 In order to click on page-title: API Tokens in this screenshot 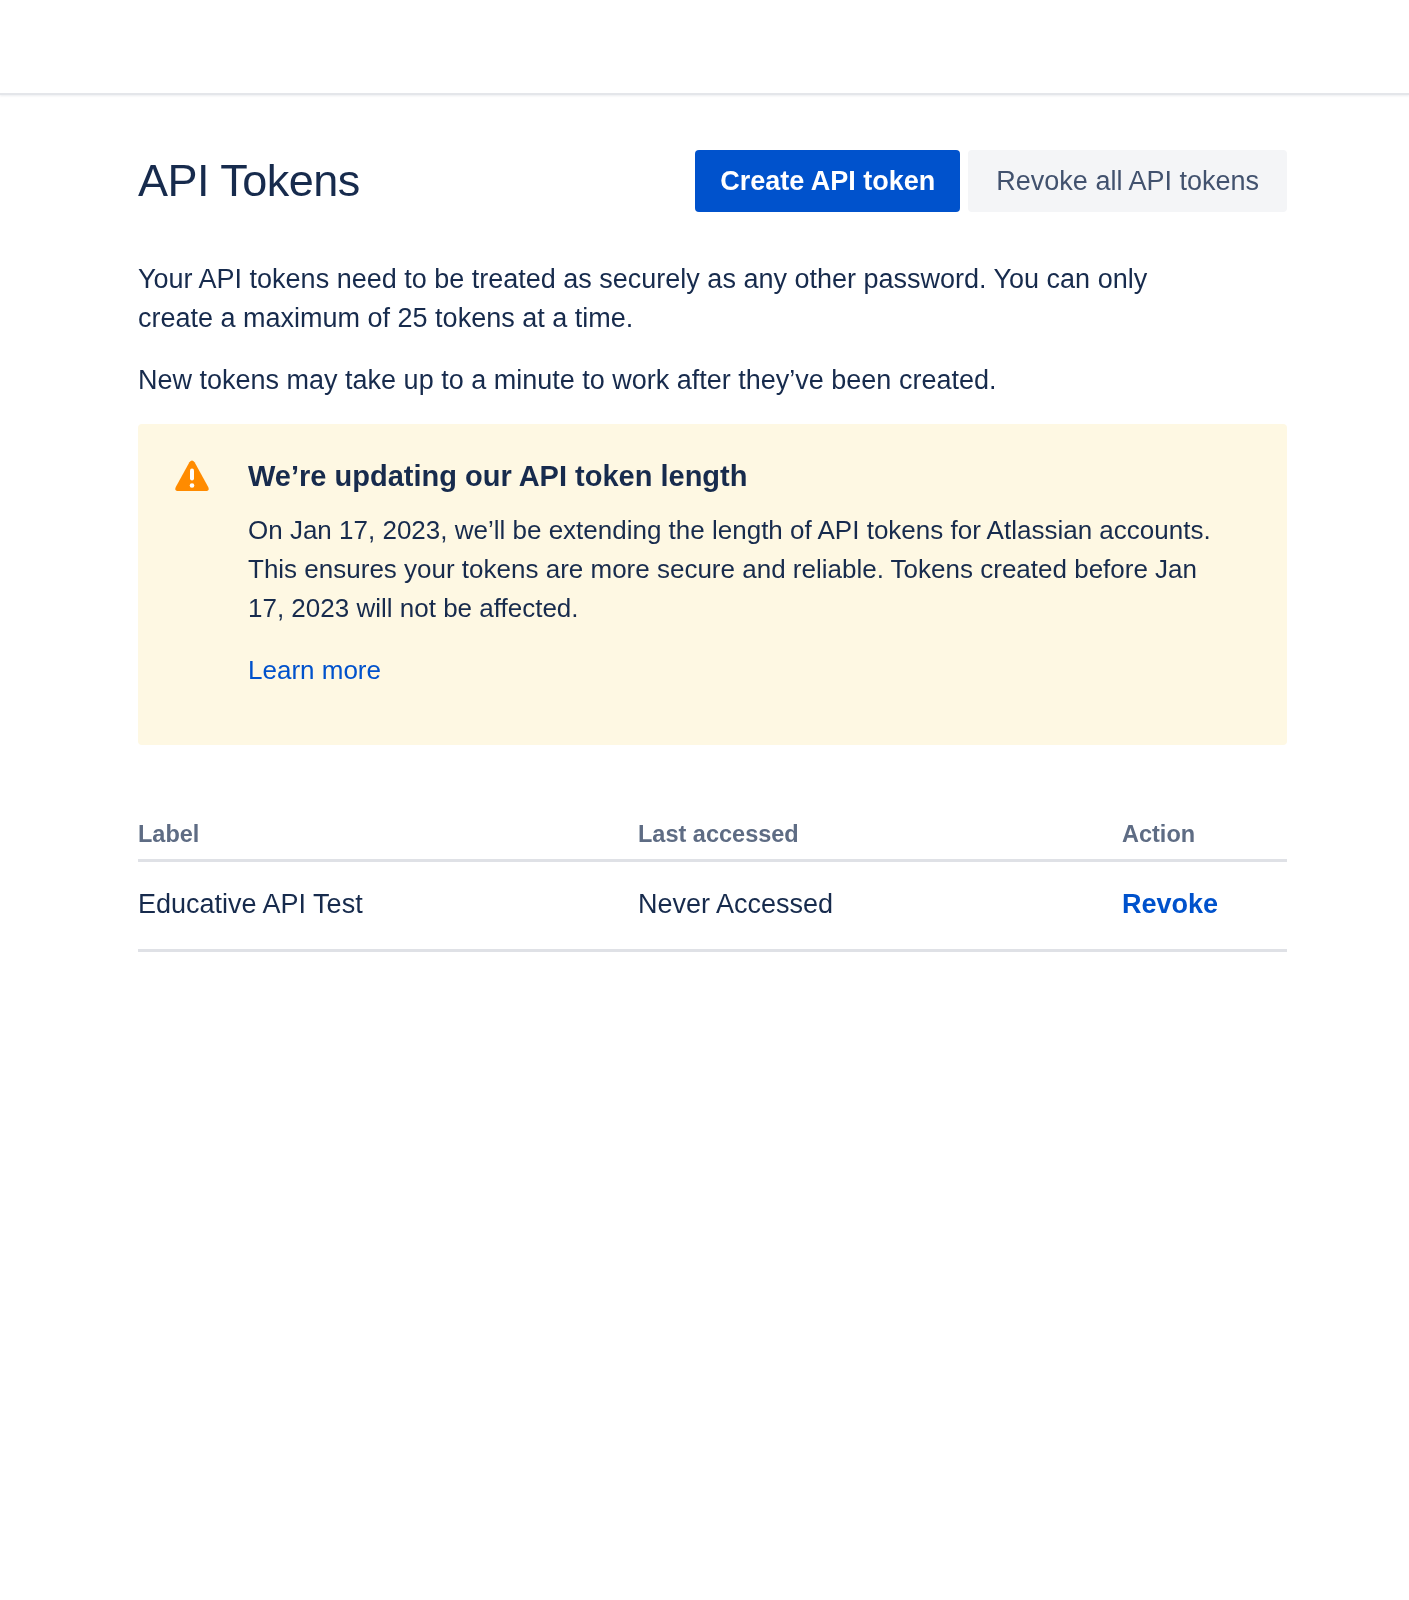, I will do `click(249, 181)`.